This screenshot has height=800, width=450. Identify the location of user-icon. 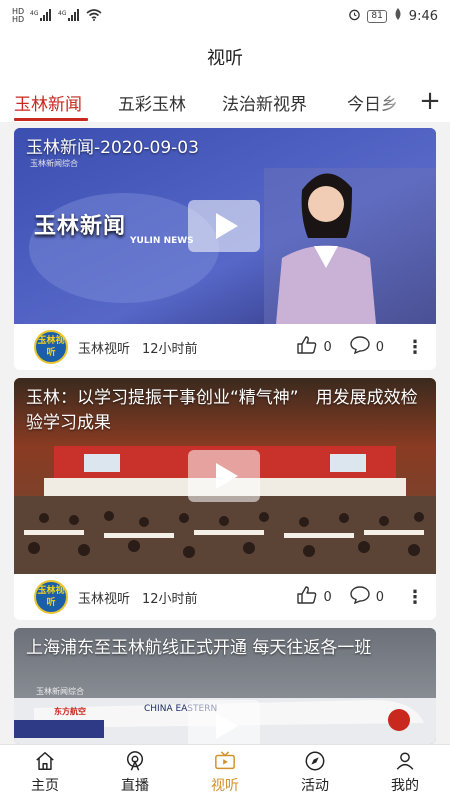
(405, 761).